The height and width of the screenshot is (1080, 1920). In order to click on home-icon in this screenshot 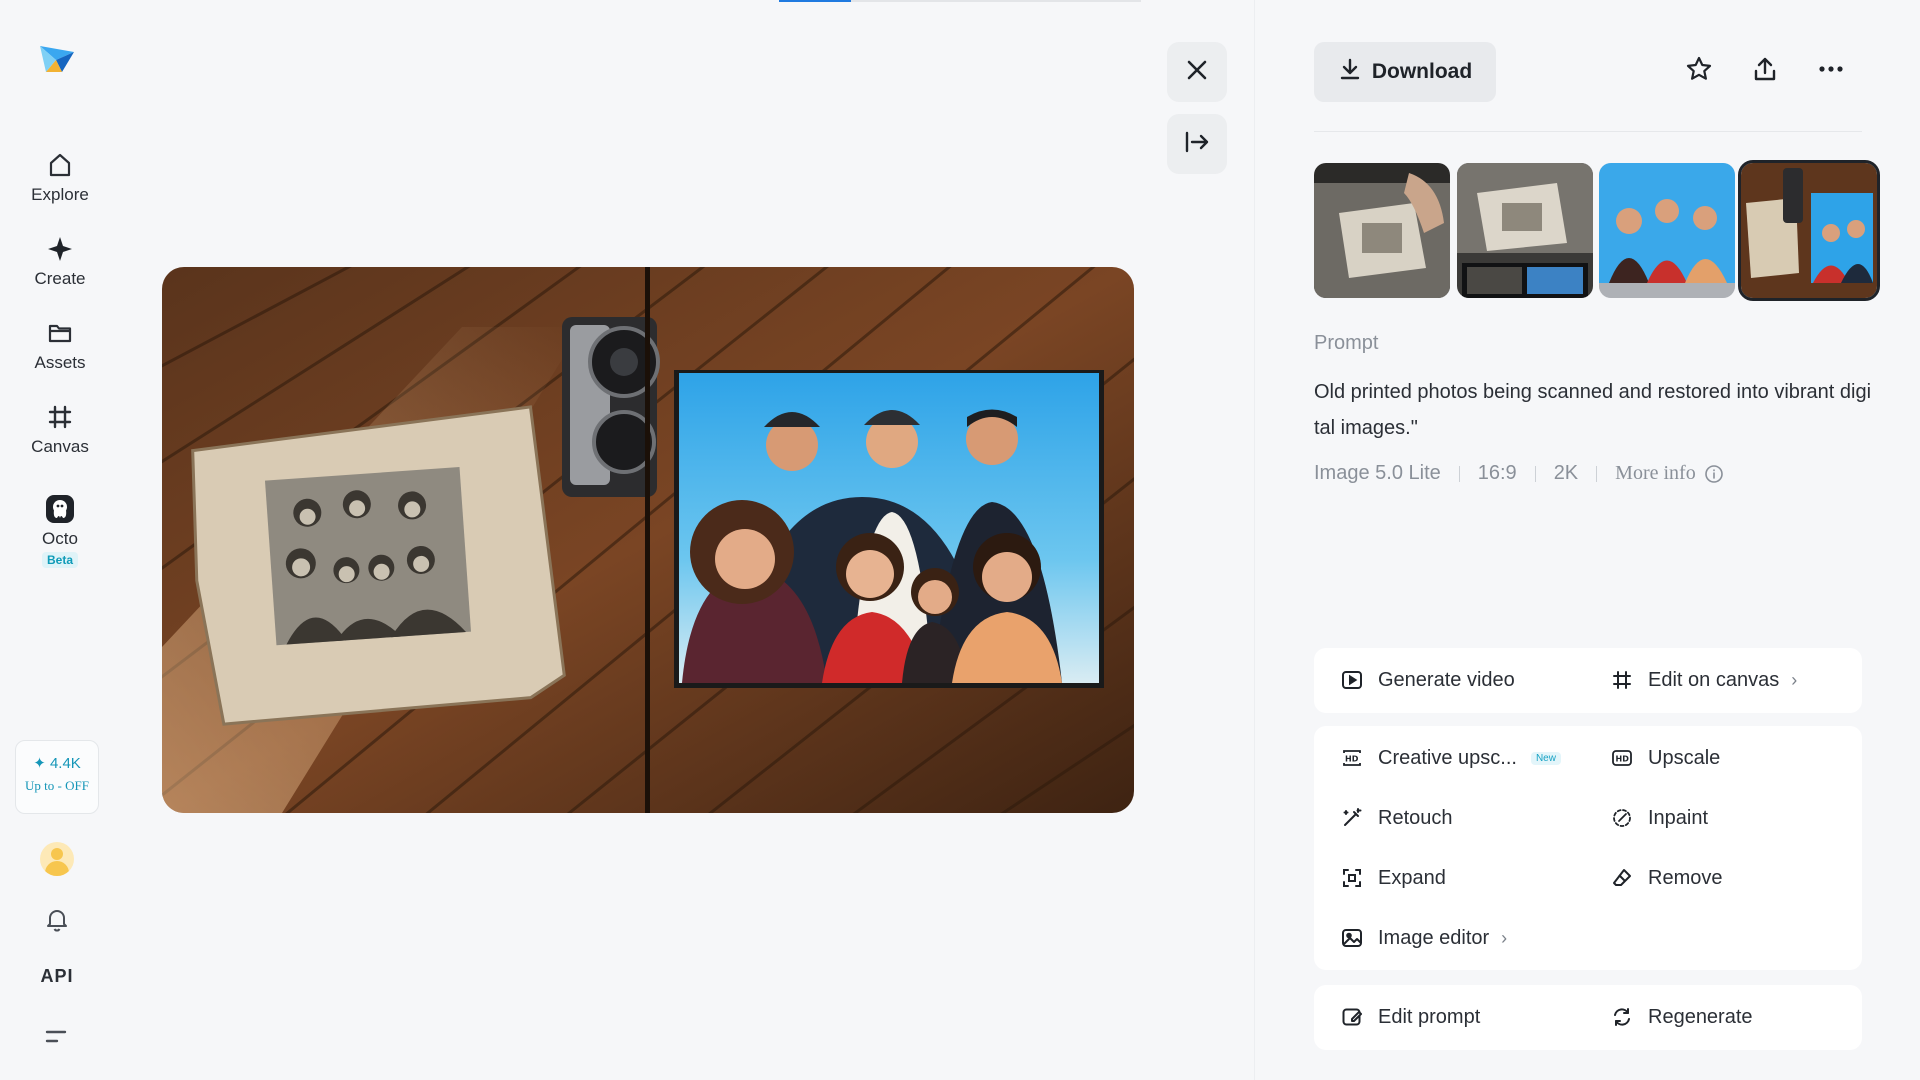, I will do `click(60, 165)`.